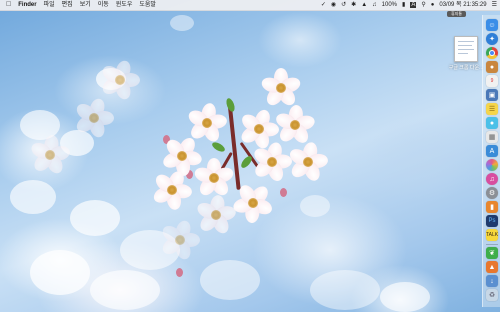 The width and height of the screenshot is (500, 312). Describe the element at coordinates (492, 53) in the screenshot. I see `chrome-icon` at that location.